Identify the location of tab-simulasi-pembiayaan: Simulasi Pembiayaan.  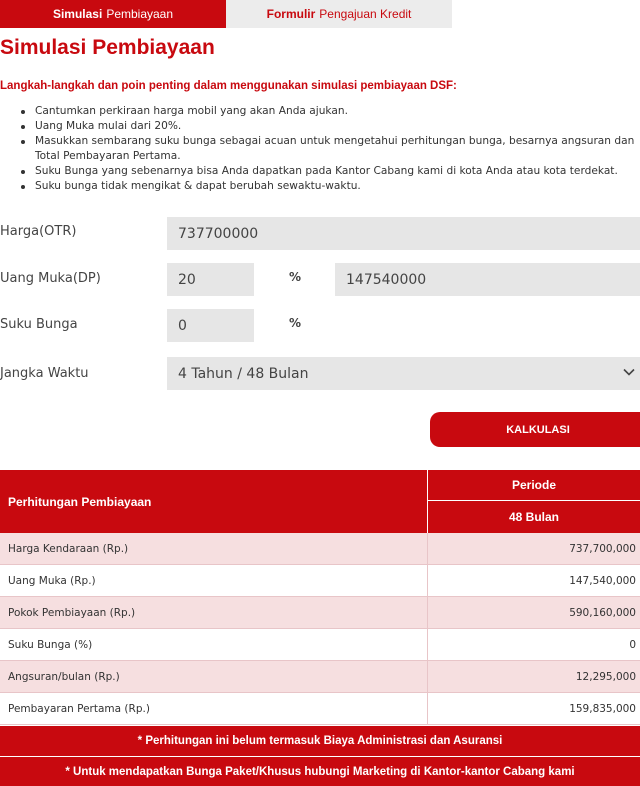
(113, 14).